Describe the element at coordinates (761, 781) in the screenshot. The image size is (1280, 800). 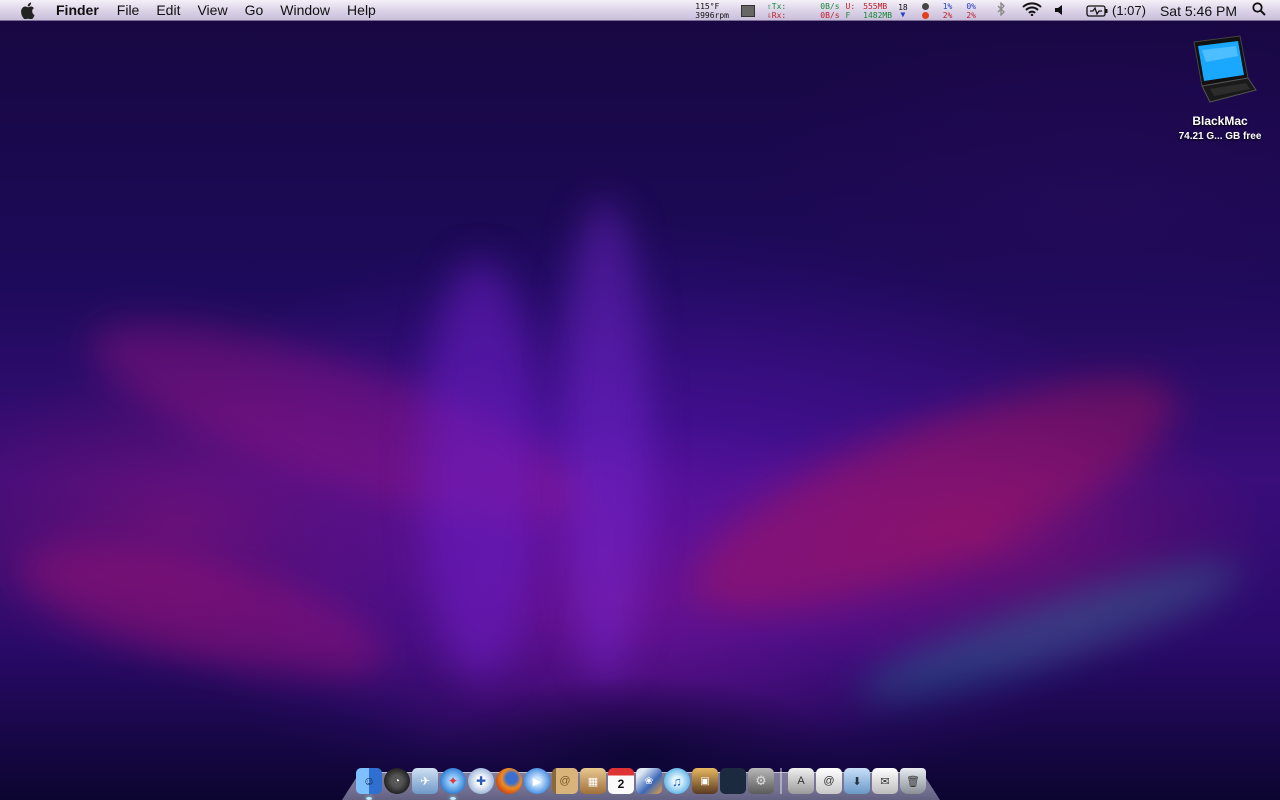
I see `system-preferences-icon: ⚙` at that location.